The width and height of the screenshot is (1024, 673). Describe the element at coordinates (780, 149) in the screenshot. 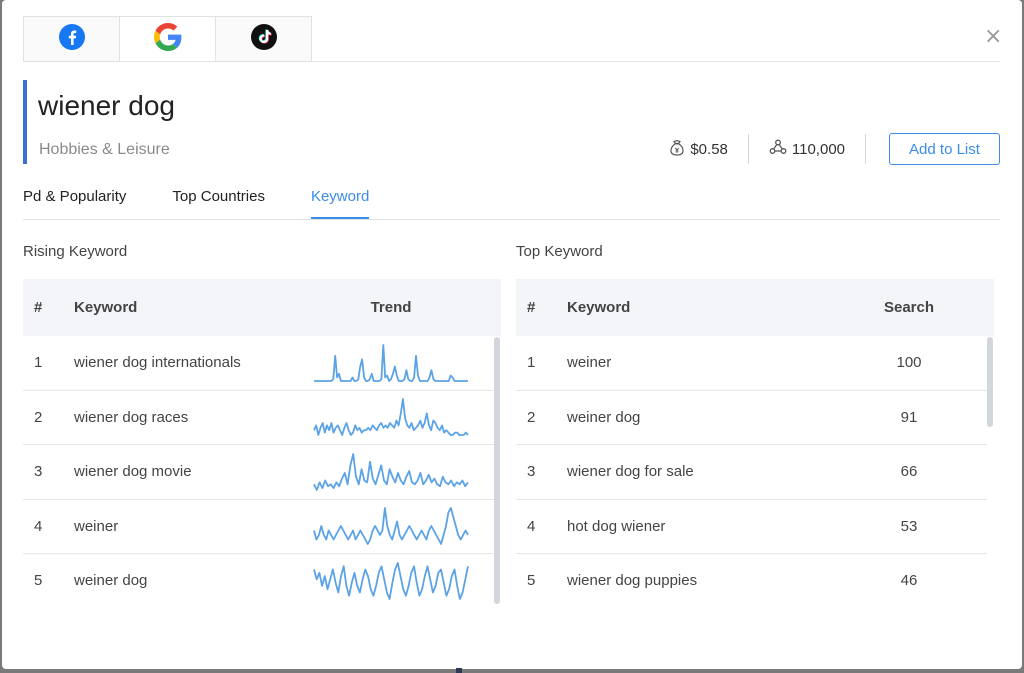

I see `network-icon` at that location.